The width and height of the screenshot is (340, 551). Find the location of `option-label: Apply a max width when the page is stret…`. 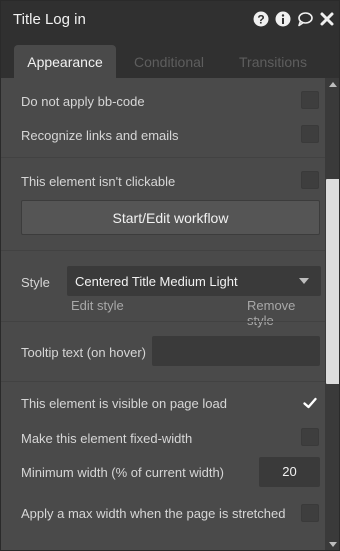

option-label: Apply a max width when the page is stret… is located at coordinates (153, 513).